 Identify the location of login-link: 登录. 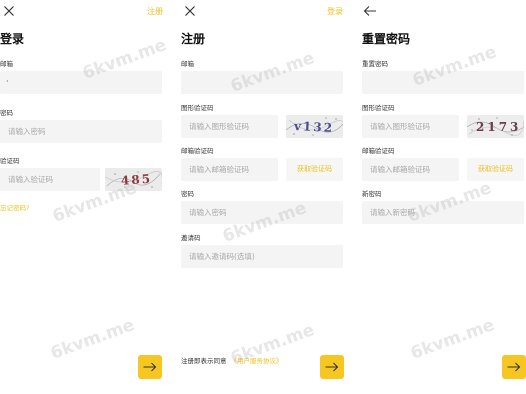
(335, 12).